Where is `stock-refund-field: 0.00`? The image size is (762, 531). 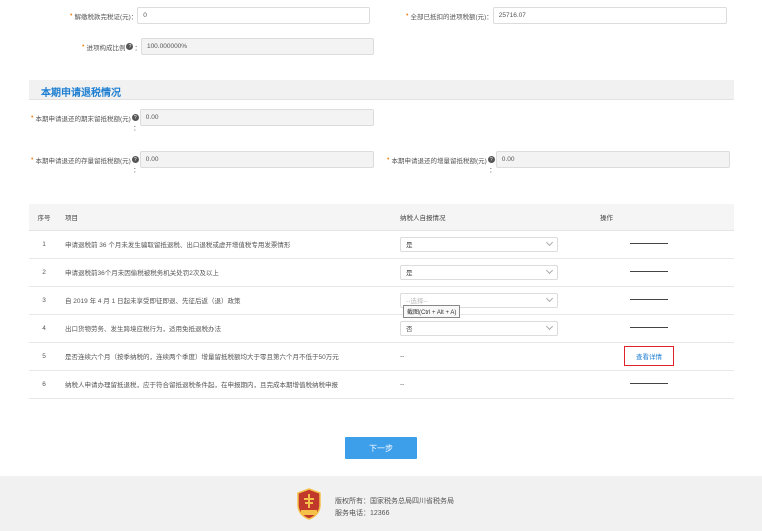
stock-refund-field: 0.00 is located at coordinates (256, 159).